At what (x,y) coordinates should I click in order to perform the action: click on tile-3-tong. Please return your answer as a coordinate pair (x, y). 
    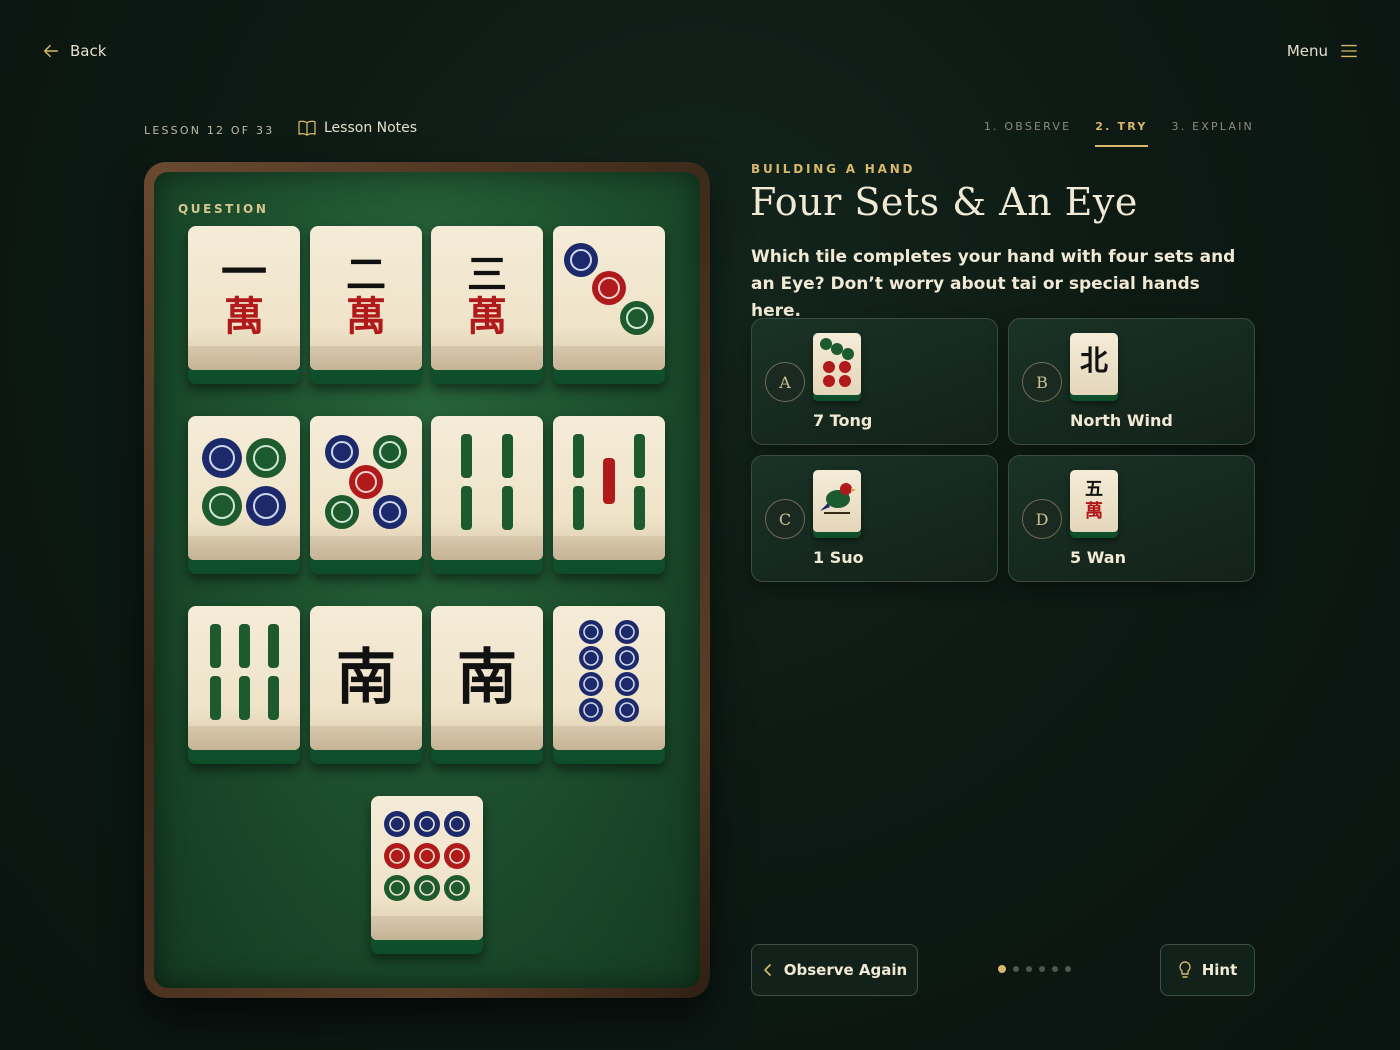
    Looking at the image, I should click on (609, 305).